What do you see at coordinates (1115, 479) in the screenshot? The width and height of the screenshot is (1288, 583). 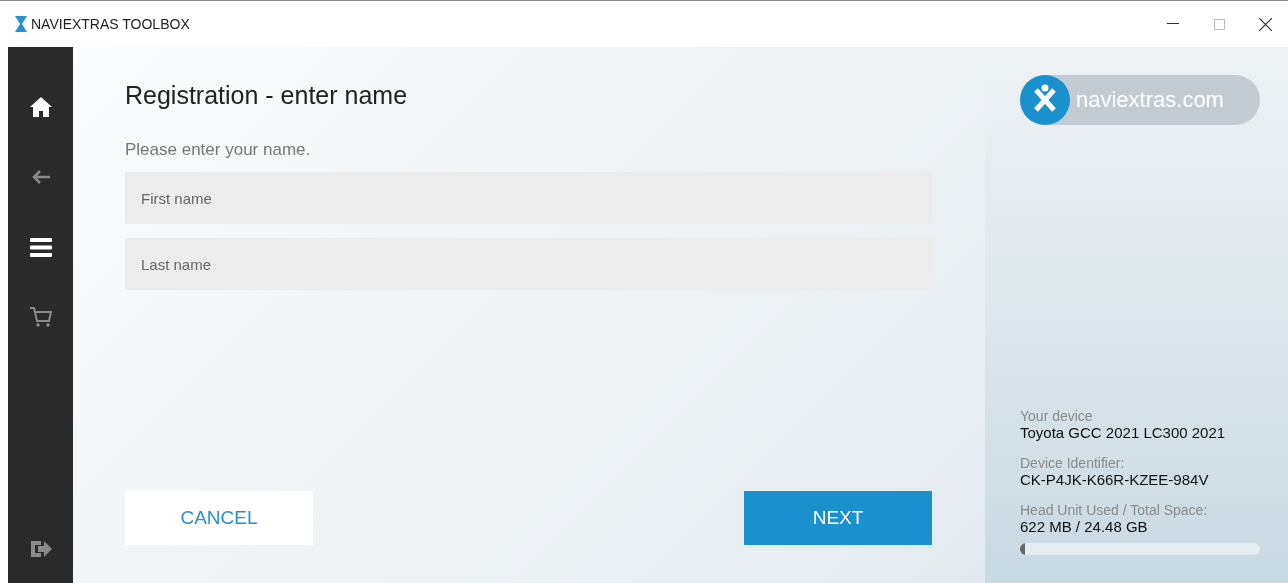 I see `device-info-value: CK-P4JK-K66R-KZEE-984V` at bounding box center [1115, 479].